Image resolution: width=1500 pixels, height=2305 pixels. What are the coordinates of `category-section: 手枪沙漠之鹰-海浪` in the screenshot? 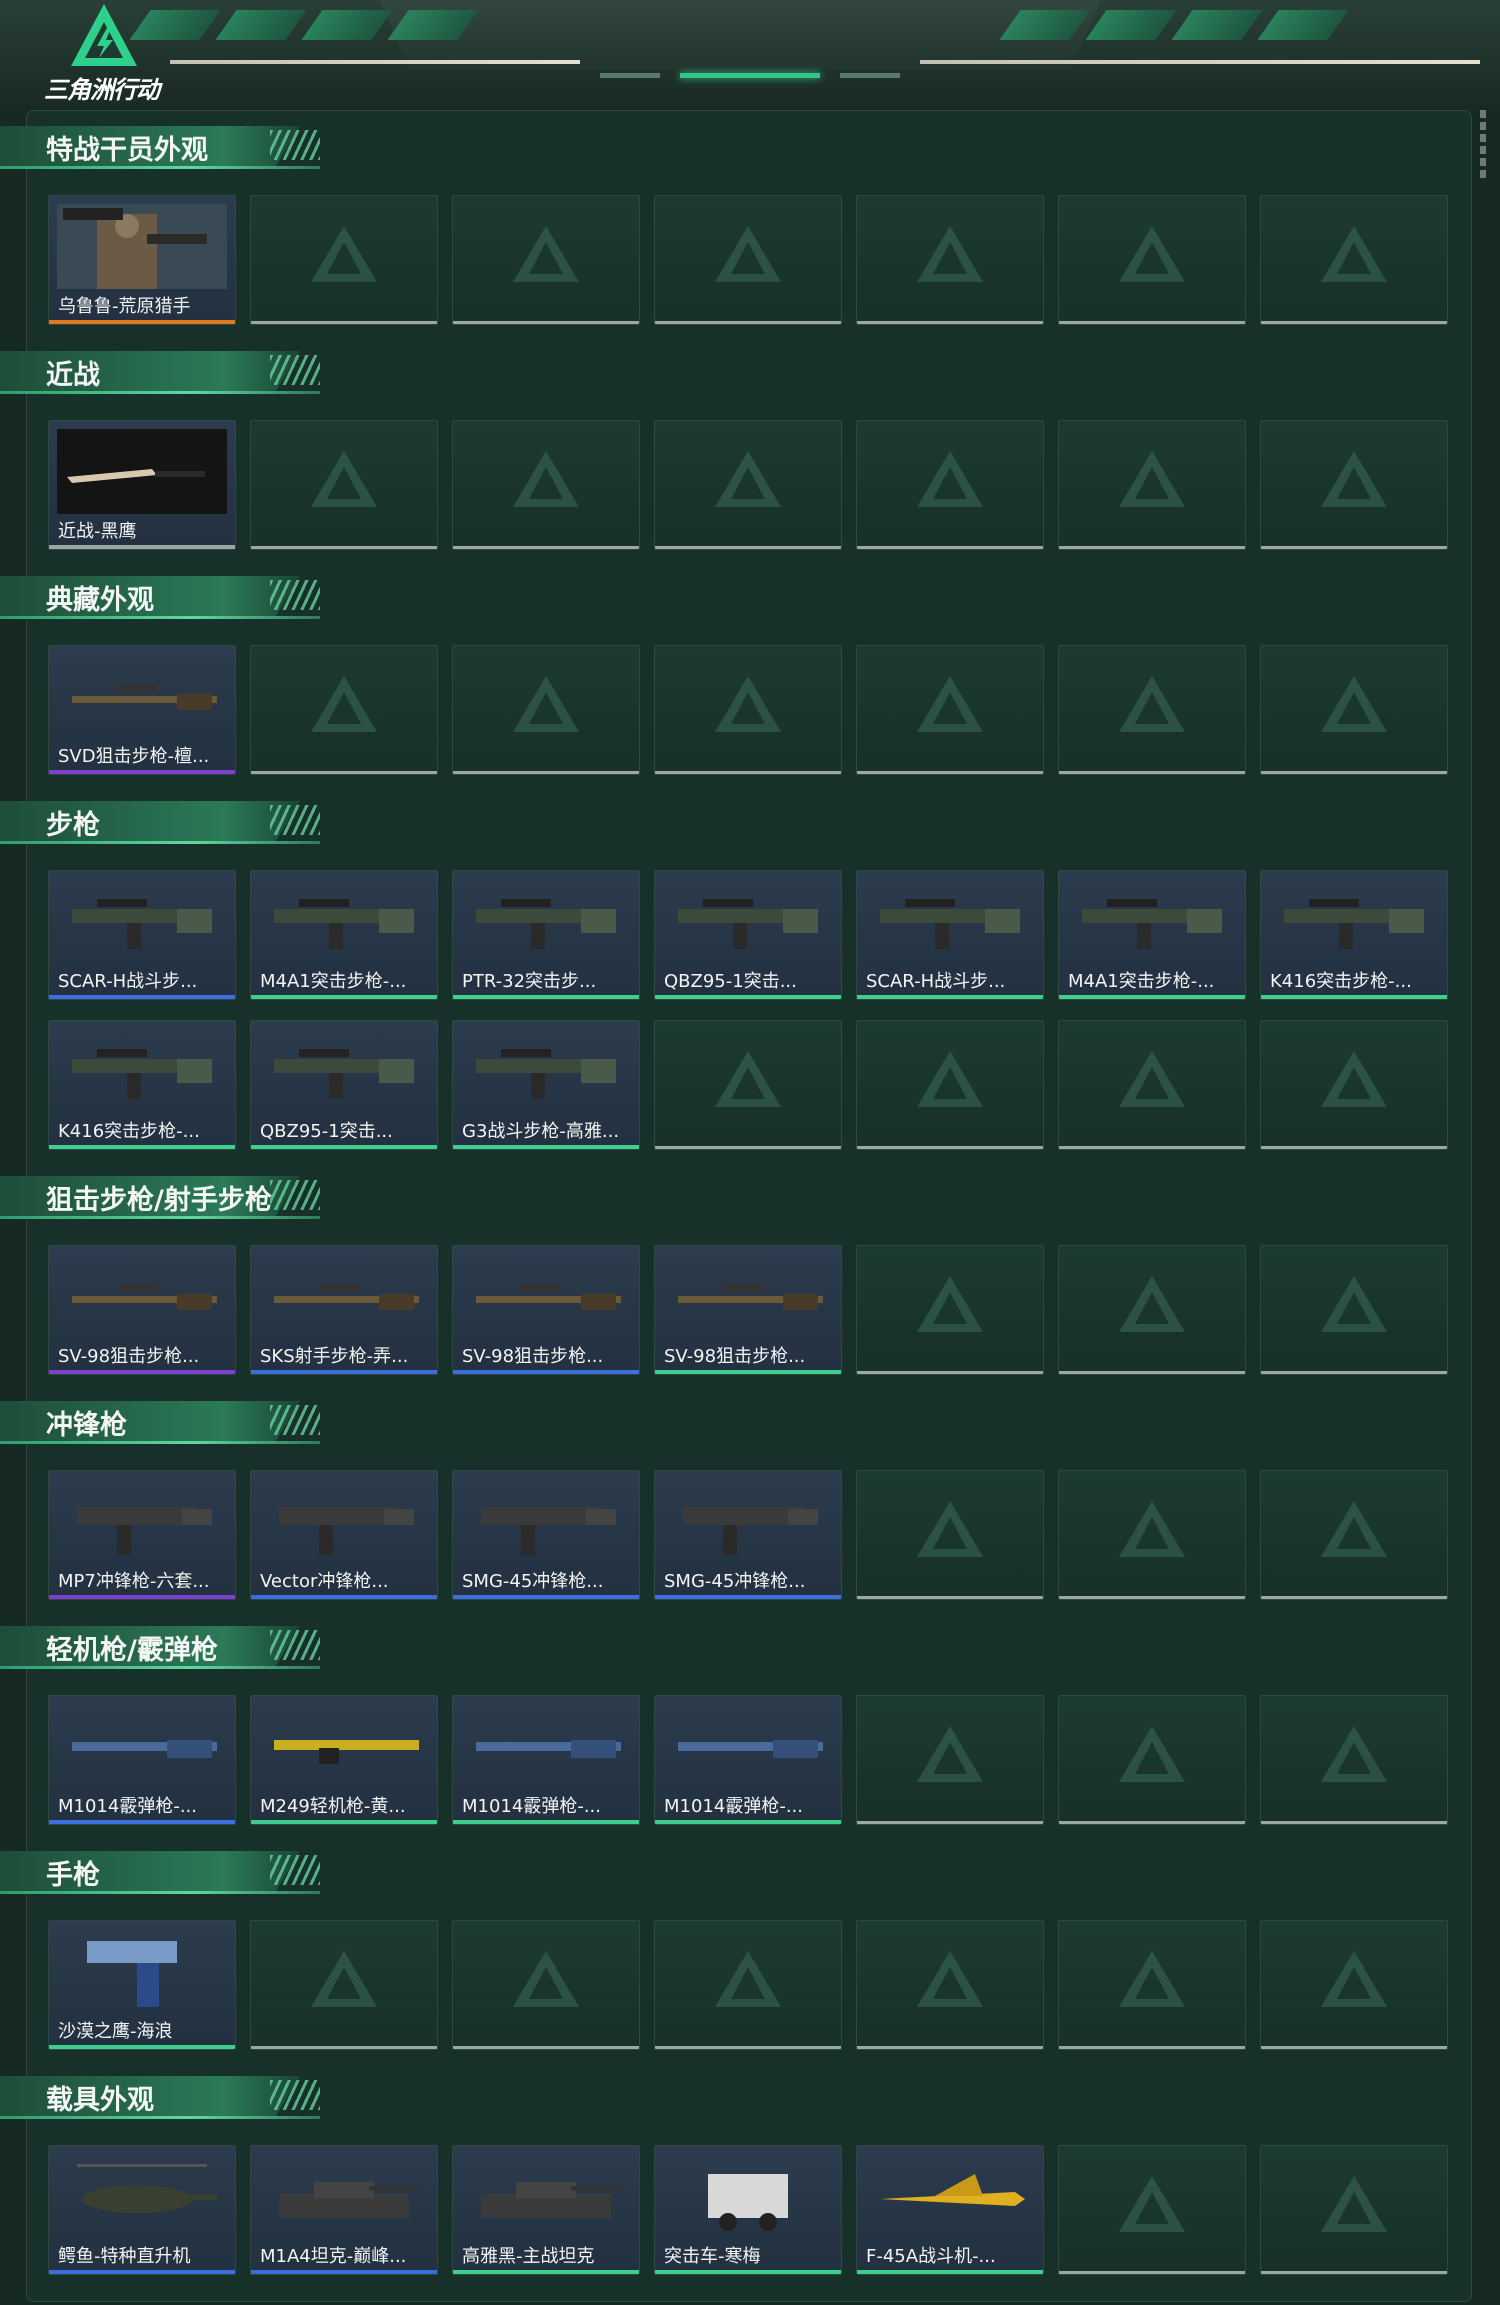 It's located at (750, 1959).